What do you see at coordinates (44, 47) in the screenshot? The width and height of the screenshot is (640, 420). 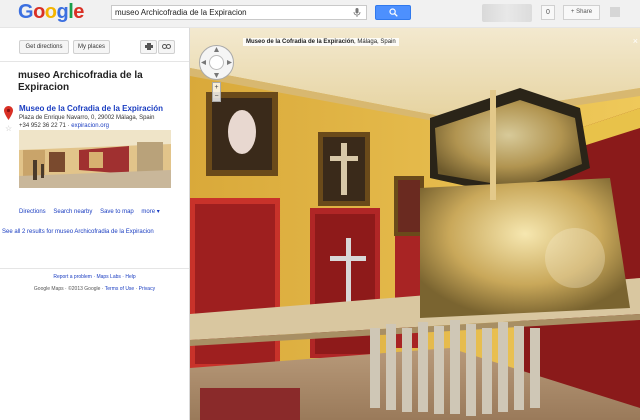 I see `get-directions-button: Get directions` at bounding box center [44, 47].